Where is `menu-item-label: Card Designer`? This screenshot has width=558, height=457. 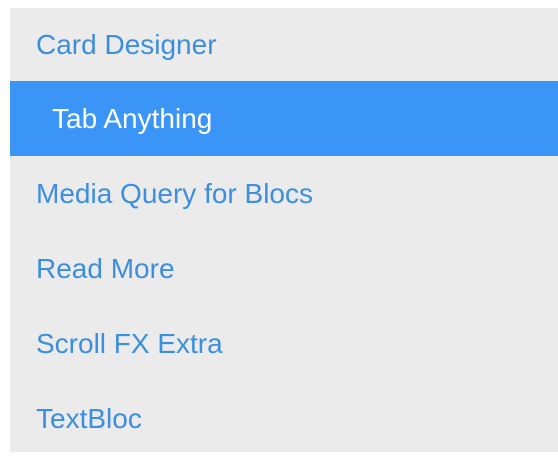 menu-item-label: Card Designer is located at coordinates (126, 44).